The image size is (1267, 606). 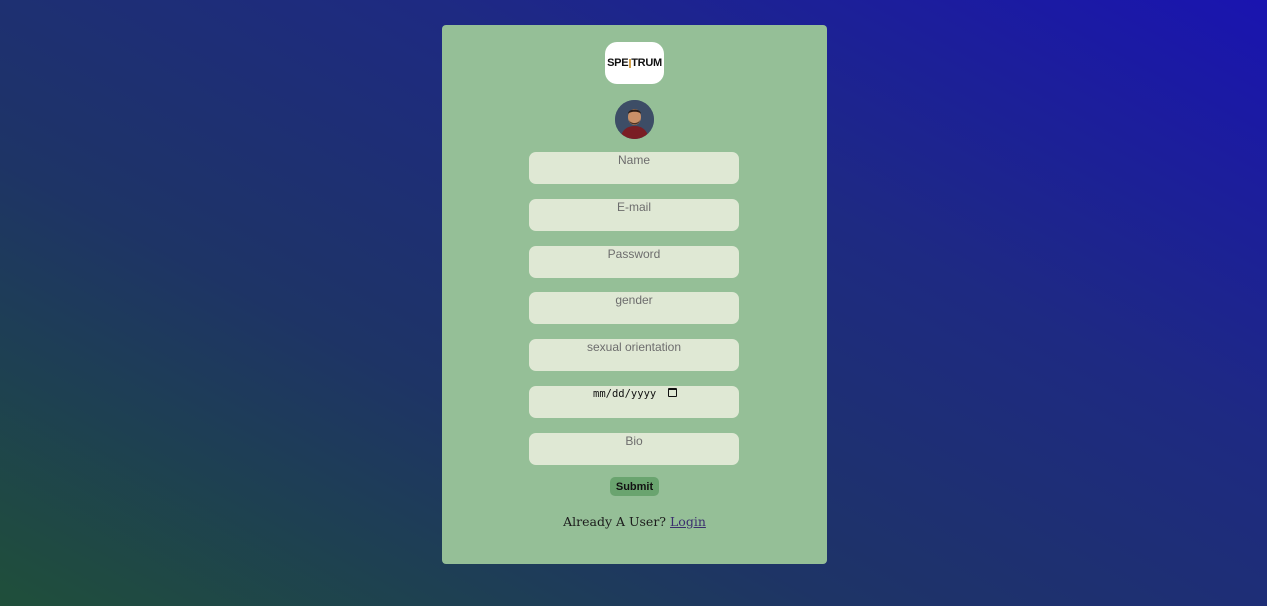 I want to click on password-field: Password, so click(x=634, y=262).